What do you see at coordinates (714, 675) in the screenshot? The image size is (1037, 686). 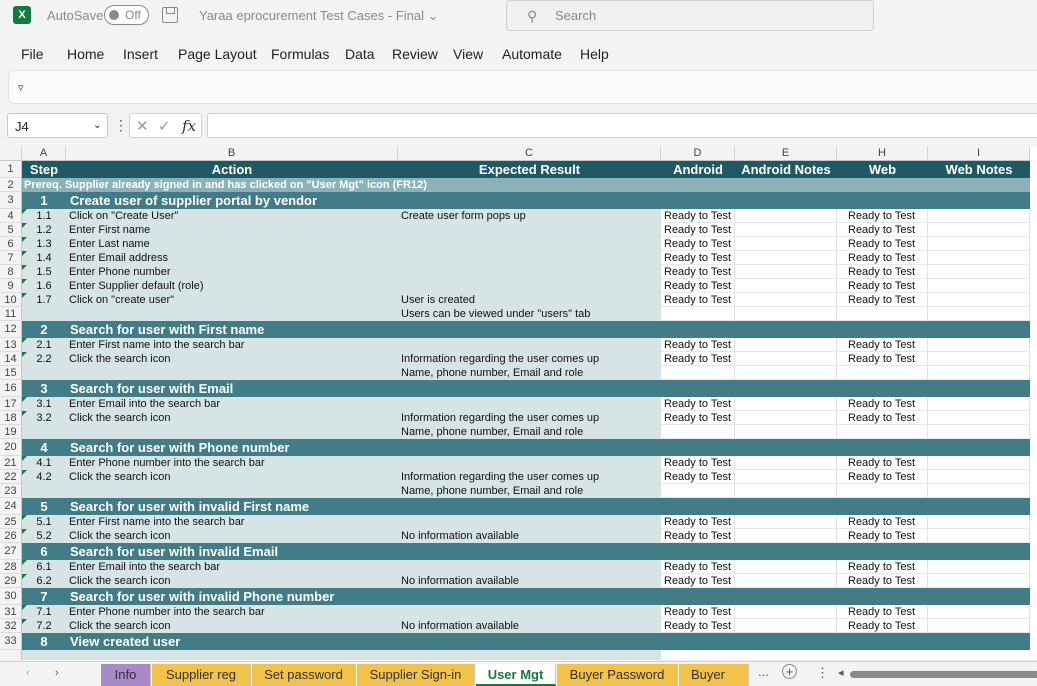 I see `sheet-tab-buyer-sign: Buyer Sign` at bounding box center [714, 675].